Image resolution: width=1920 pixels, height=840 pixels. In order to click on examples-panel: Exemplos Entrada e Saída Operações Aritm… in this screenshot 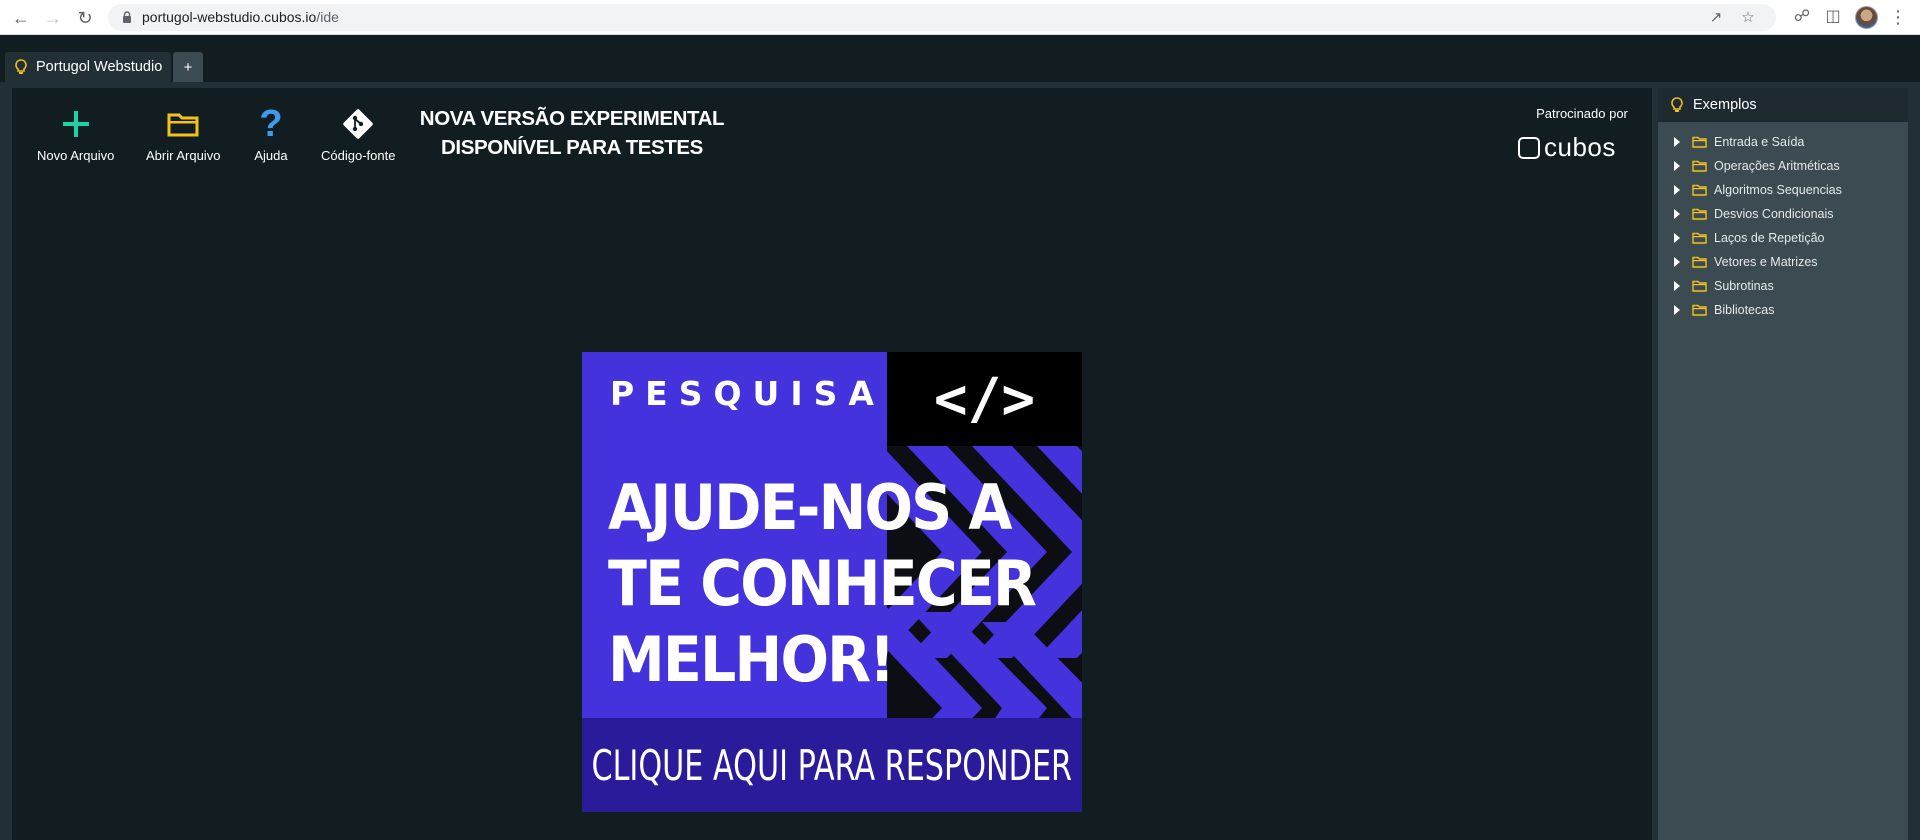, I will do `click(1783, 464)`.